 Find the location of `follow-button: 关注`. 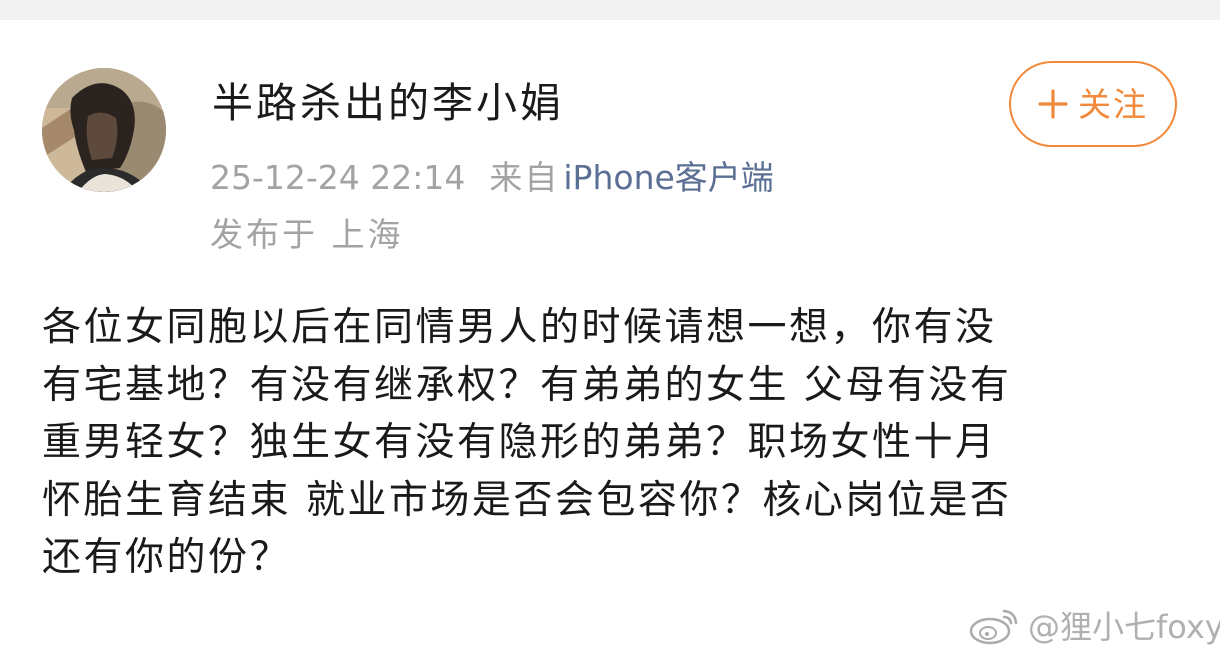

follow-button: 关注 is located at coordinates (1093, 104).